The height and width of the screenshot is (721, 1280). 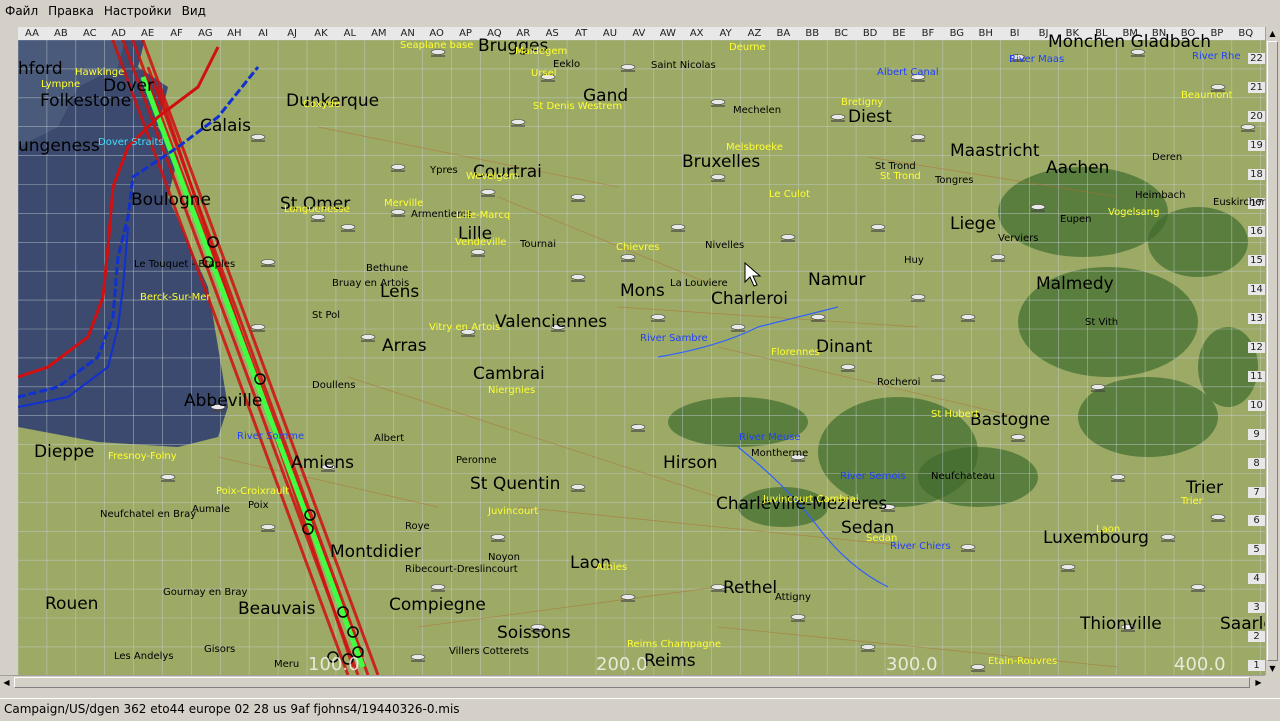 What do you see at coordinates (1167, 157) in the screenshot?
I see `town-label: Deren` at bounding box center [1167, 157].